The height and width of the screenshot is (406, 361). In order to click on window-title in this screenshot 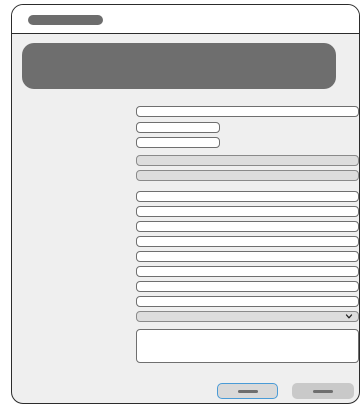, I will do `click(65, 20)`.